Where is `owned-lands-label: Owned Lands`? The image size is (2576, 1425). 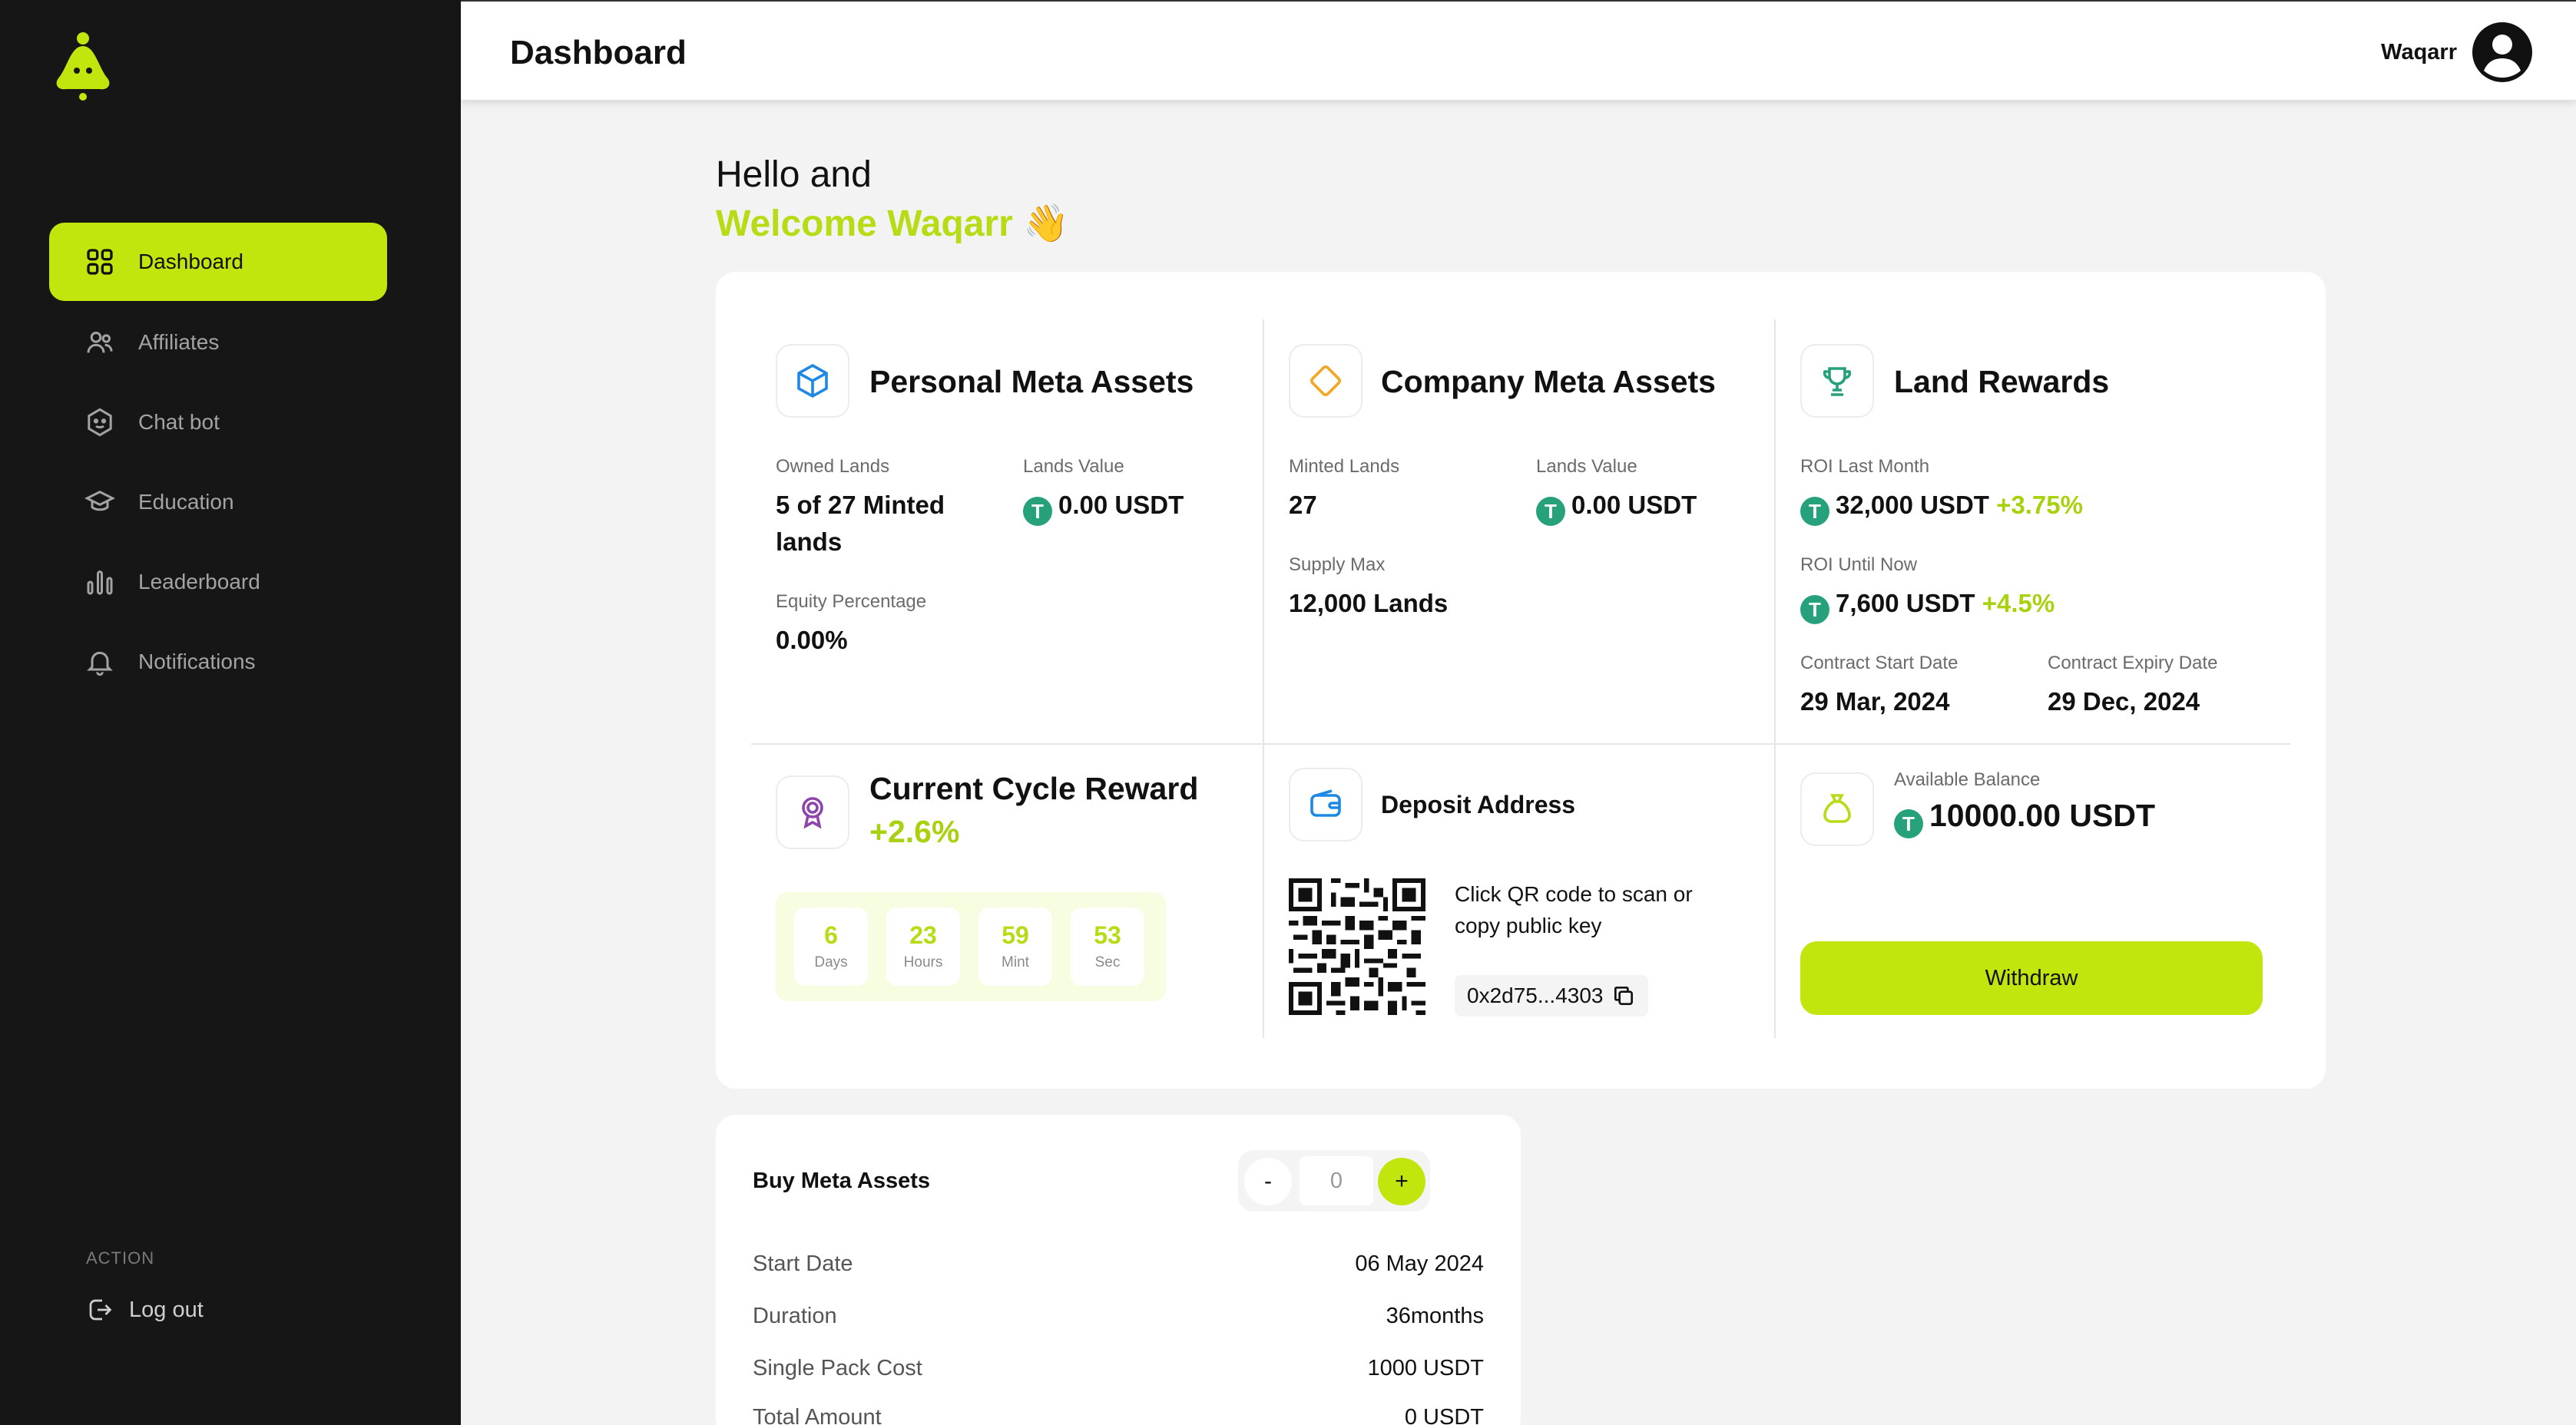 owned-lands-label: Owned Lands is located at coordinates (833, 467).